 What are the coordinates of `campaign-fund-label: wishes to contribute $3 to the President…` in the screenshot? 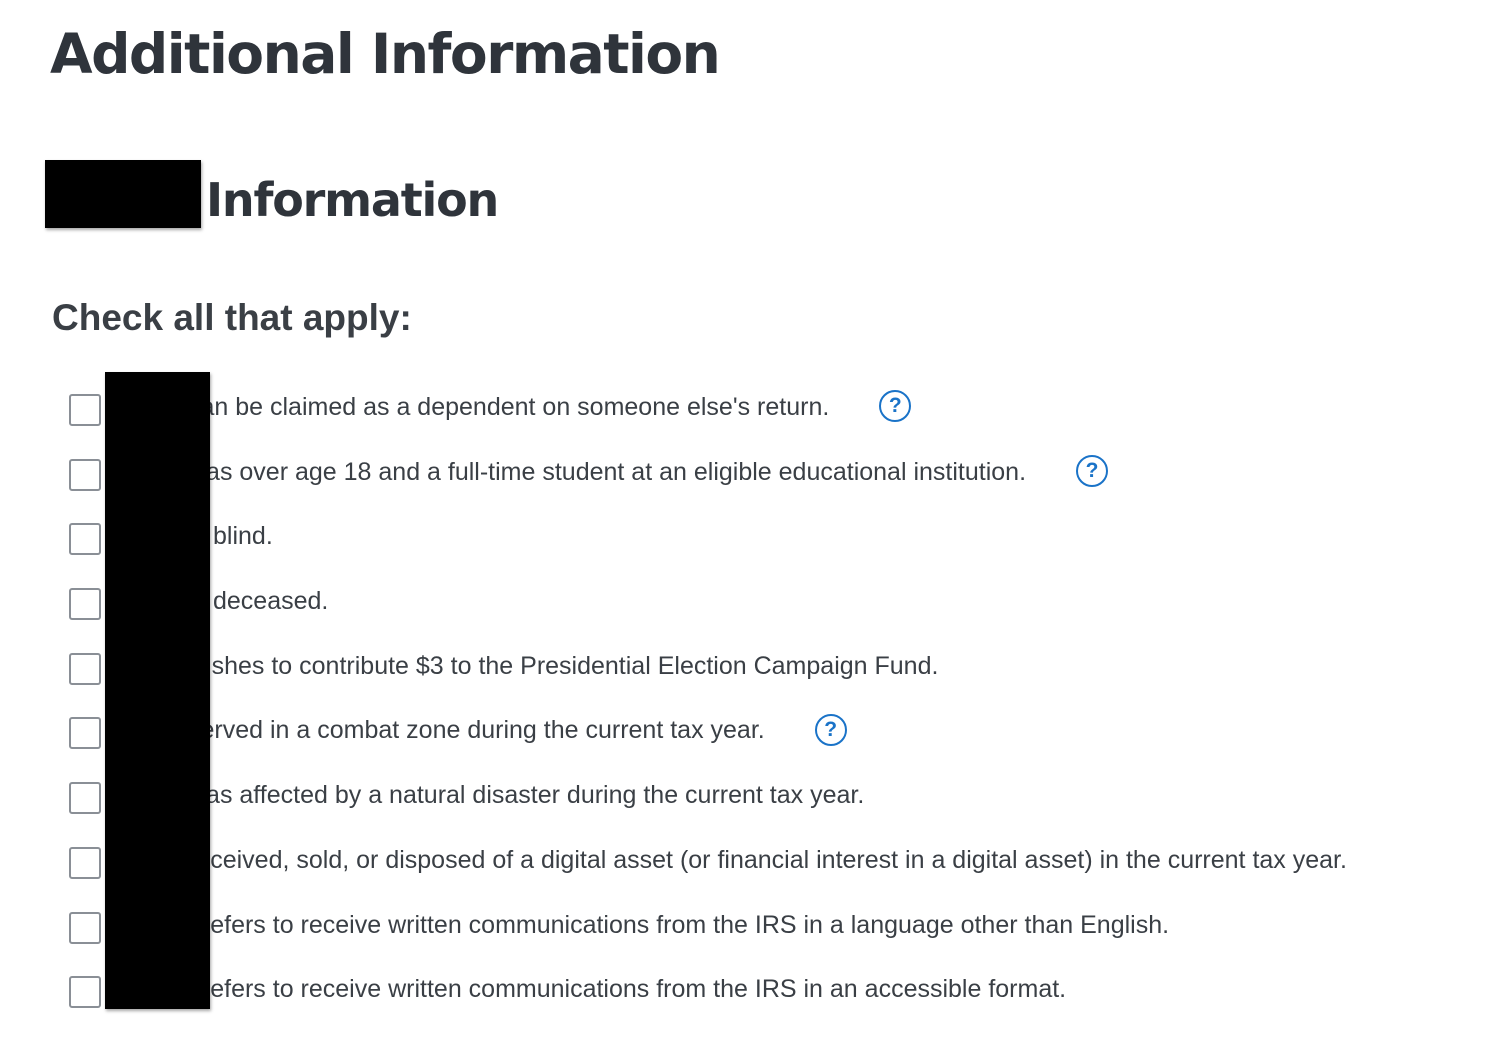 It's located at (563, 665).